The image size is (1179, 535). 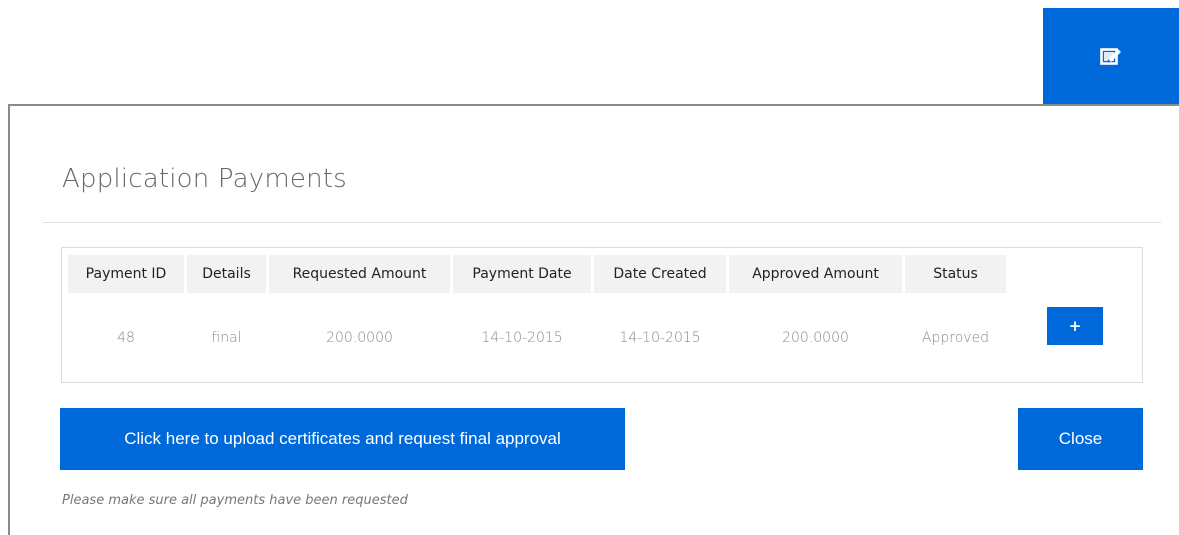 I want to click on cell-payment-id: 48, so click(x=126, y=338).